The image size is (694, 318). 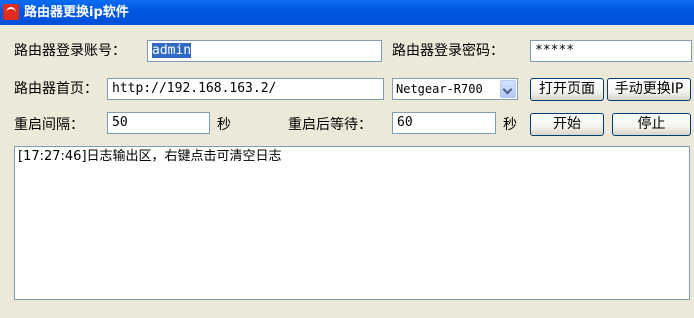 What do you see at coordinates (172, 50) in the screenshot?
I see `account-value: admin` at bounding box center [172, 50].